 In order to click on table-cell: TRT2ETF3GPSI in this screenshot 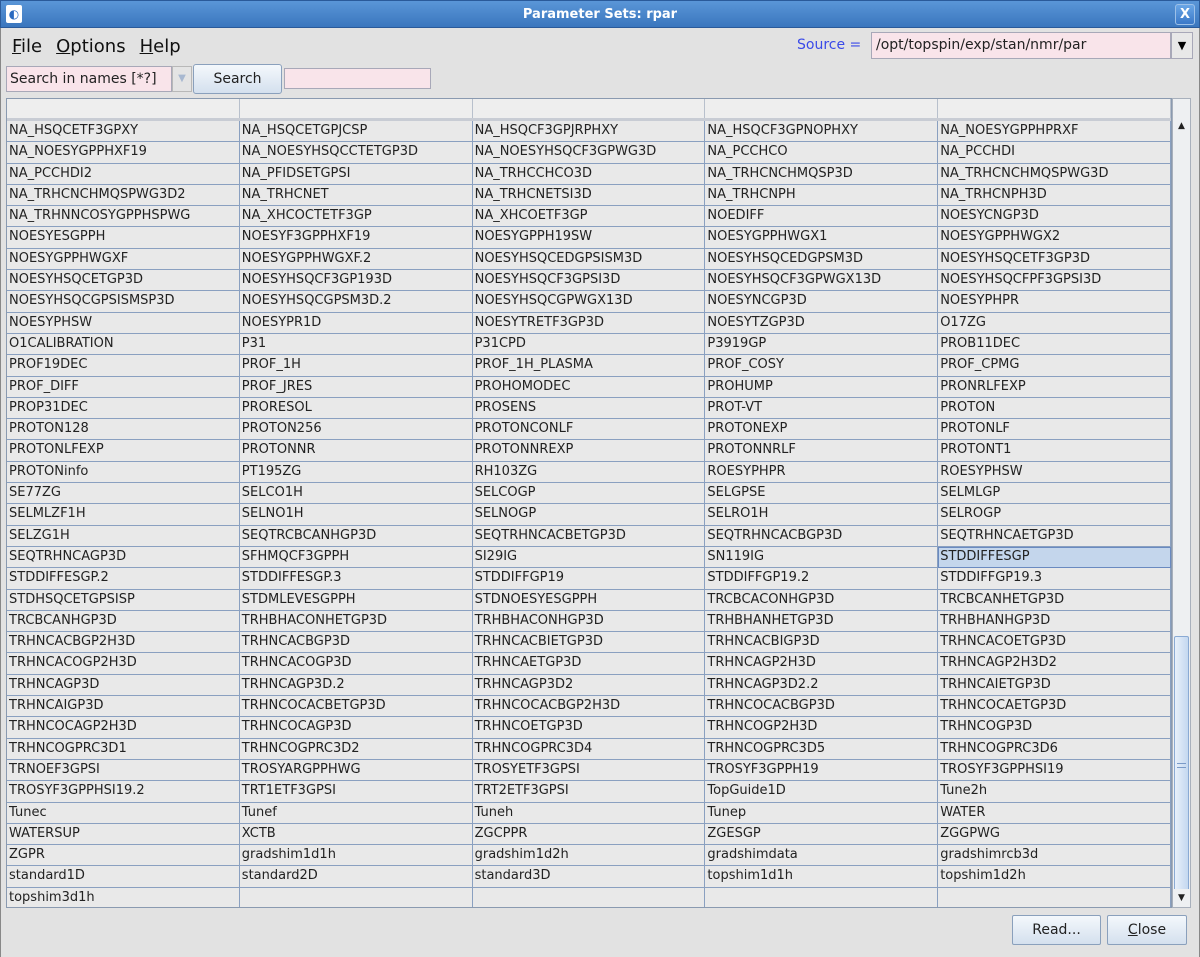, I will do `click(589, 792)`.